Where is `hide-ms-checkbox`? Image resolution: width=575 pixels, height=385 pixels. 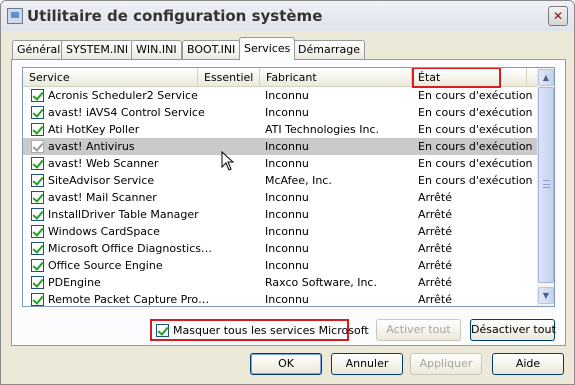 hide-ms-checkbox is located at coordinates (162, 330).